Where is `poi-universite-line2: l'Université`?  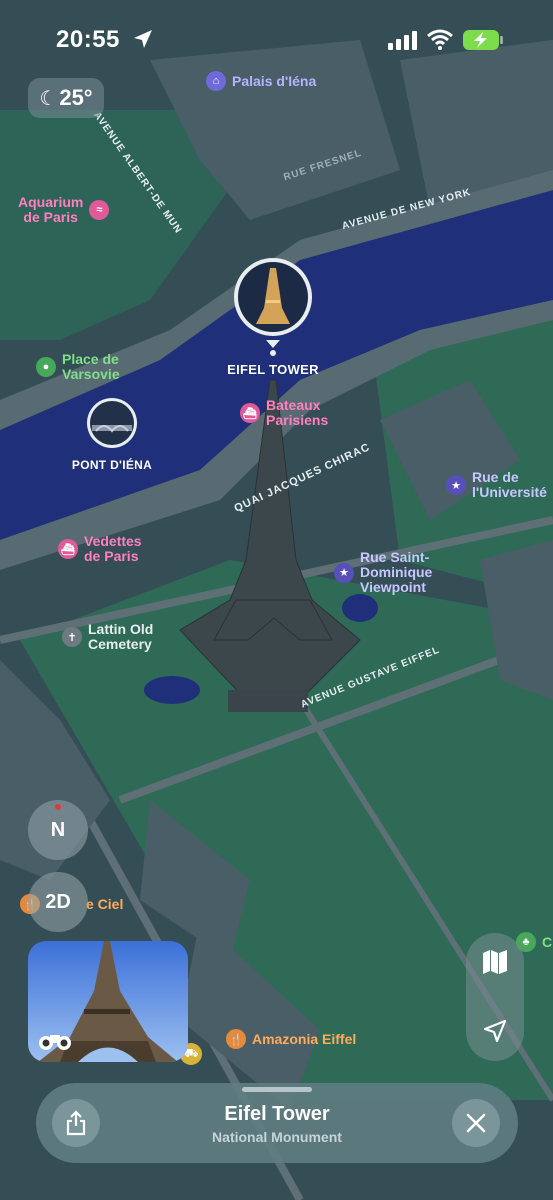
poi-universite-line2: l'Université is located at coordinates (509, 492).